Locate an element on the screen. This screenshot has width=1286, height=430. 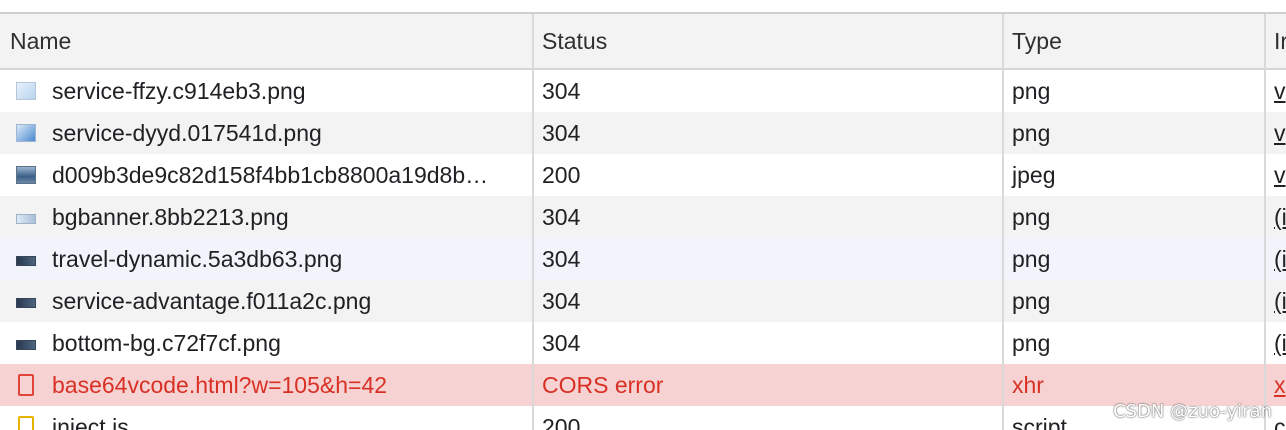
request-name-cell: service-ffzy.c914eb3.png is located at coordinates (266, 91).